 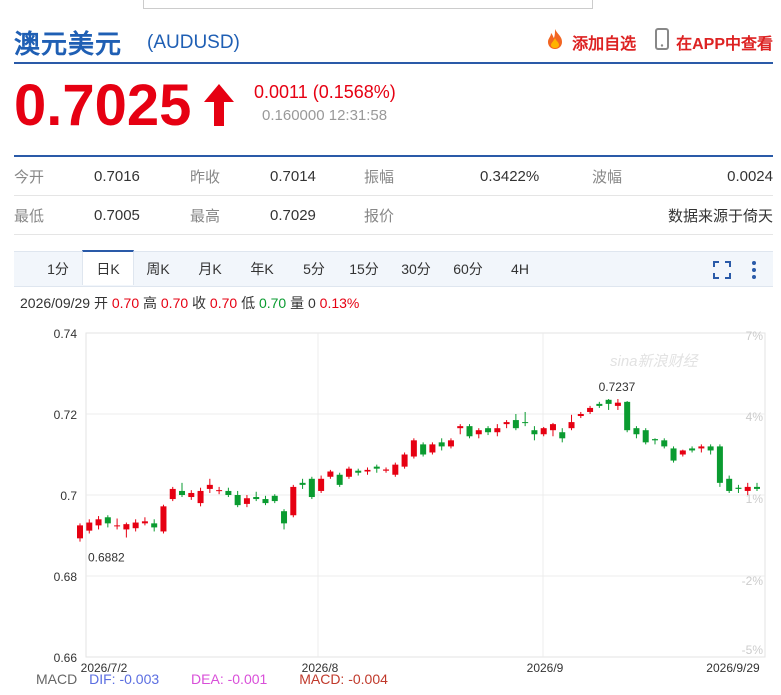 What do you see at coordinates (125, 303) in the screenshot?
I see `open-value: 0.70` at bounding box center [125, 303].